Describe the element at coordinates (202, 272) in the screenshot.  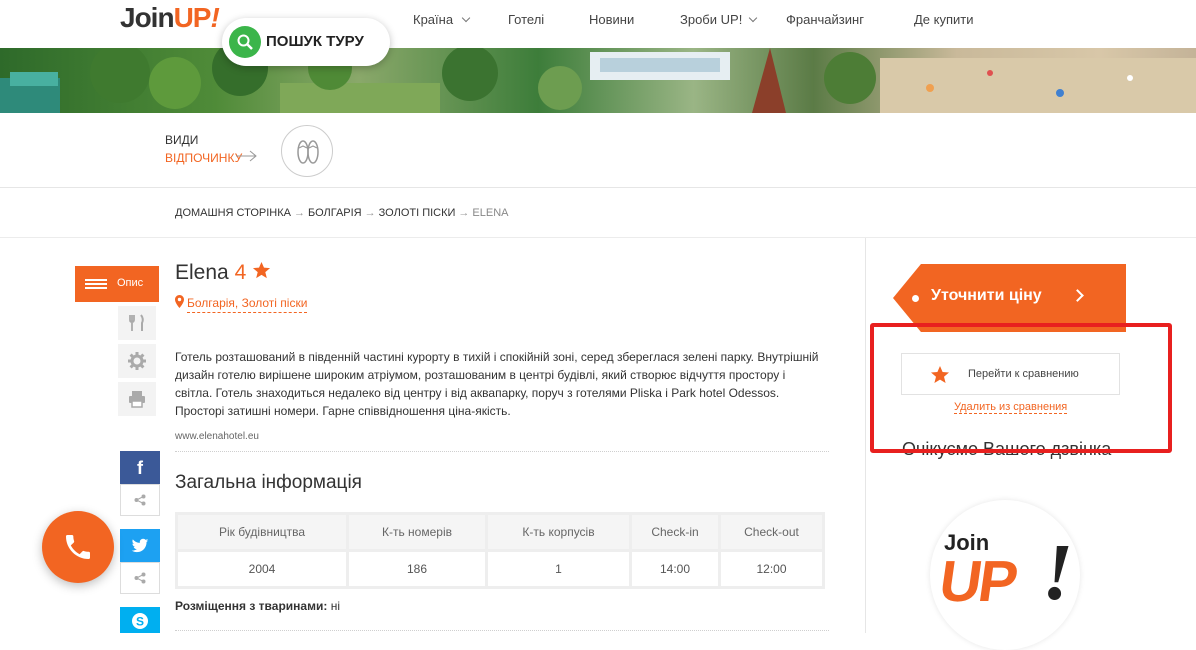
I see `hotel-name: Elena` at that location.